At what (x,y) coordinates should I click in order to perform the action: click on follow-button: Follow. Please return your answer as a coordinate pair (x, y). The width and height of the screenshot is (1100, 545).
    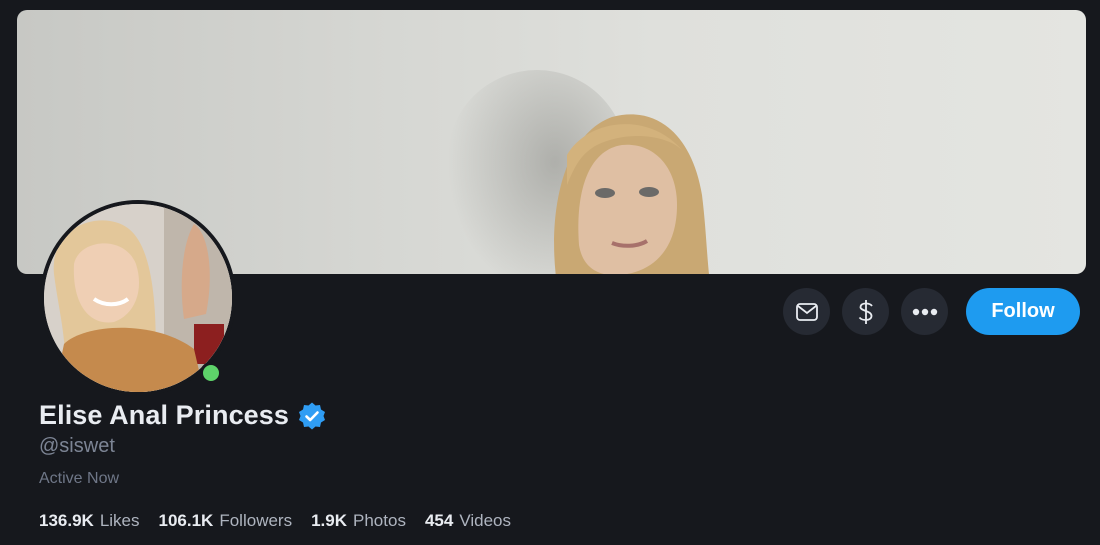
    Looking at the image, I should click on (1023, 311).